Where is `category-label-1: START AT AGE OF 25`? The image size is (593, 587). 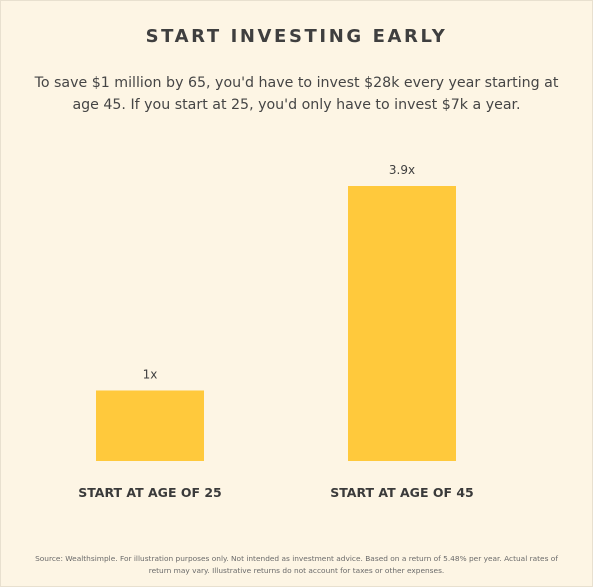
category-label-1: START AT AGE OF 25 is located at coordinates (150, 492).